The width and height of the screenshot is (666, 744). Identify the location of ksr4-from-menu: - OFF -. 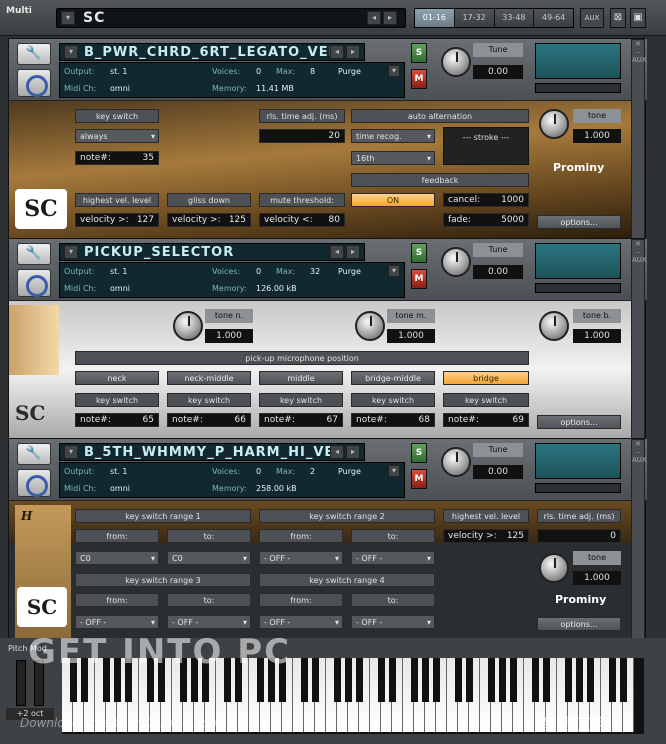
(301, 622).